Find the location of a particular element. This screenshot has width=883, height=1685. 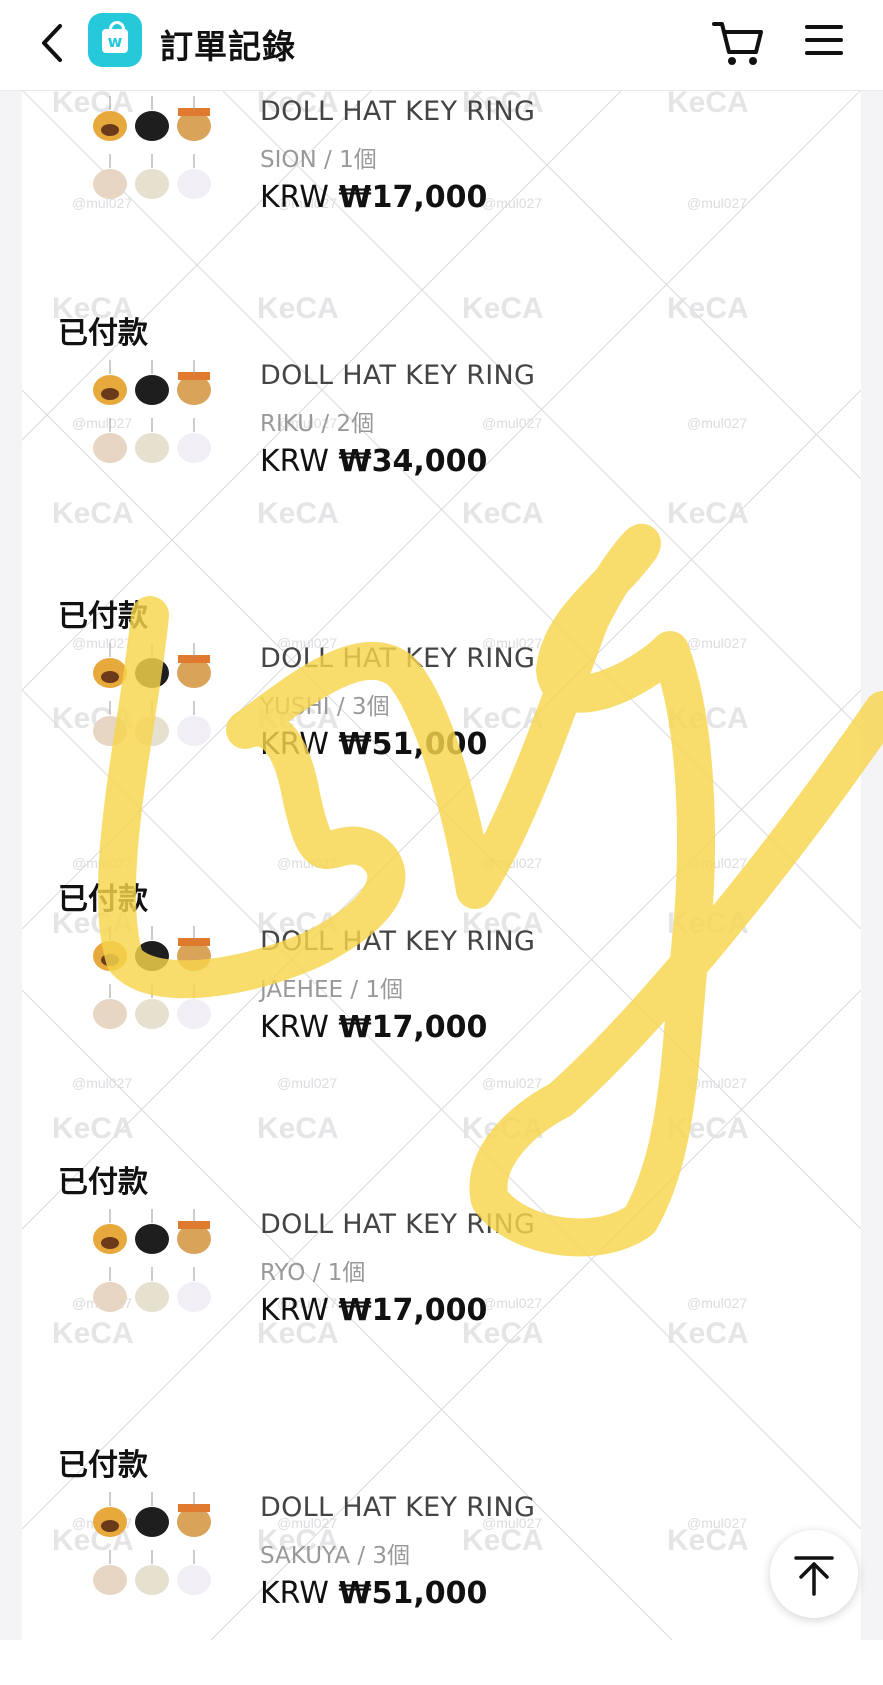

product-option: RIKU / 2個 is located at coordinates (317, 424).